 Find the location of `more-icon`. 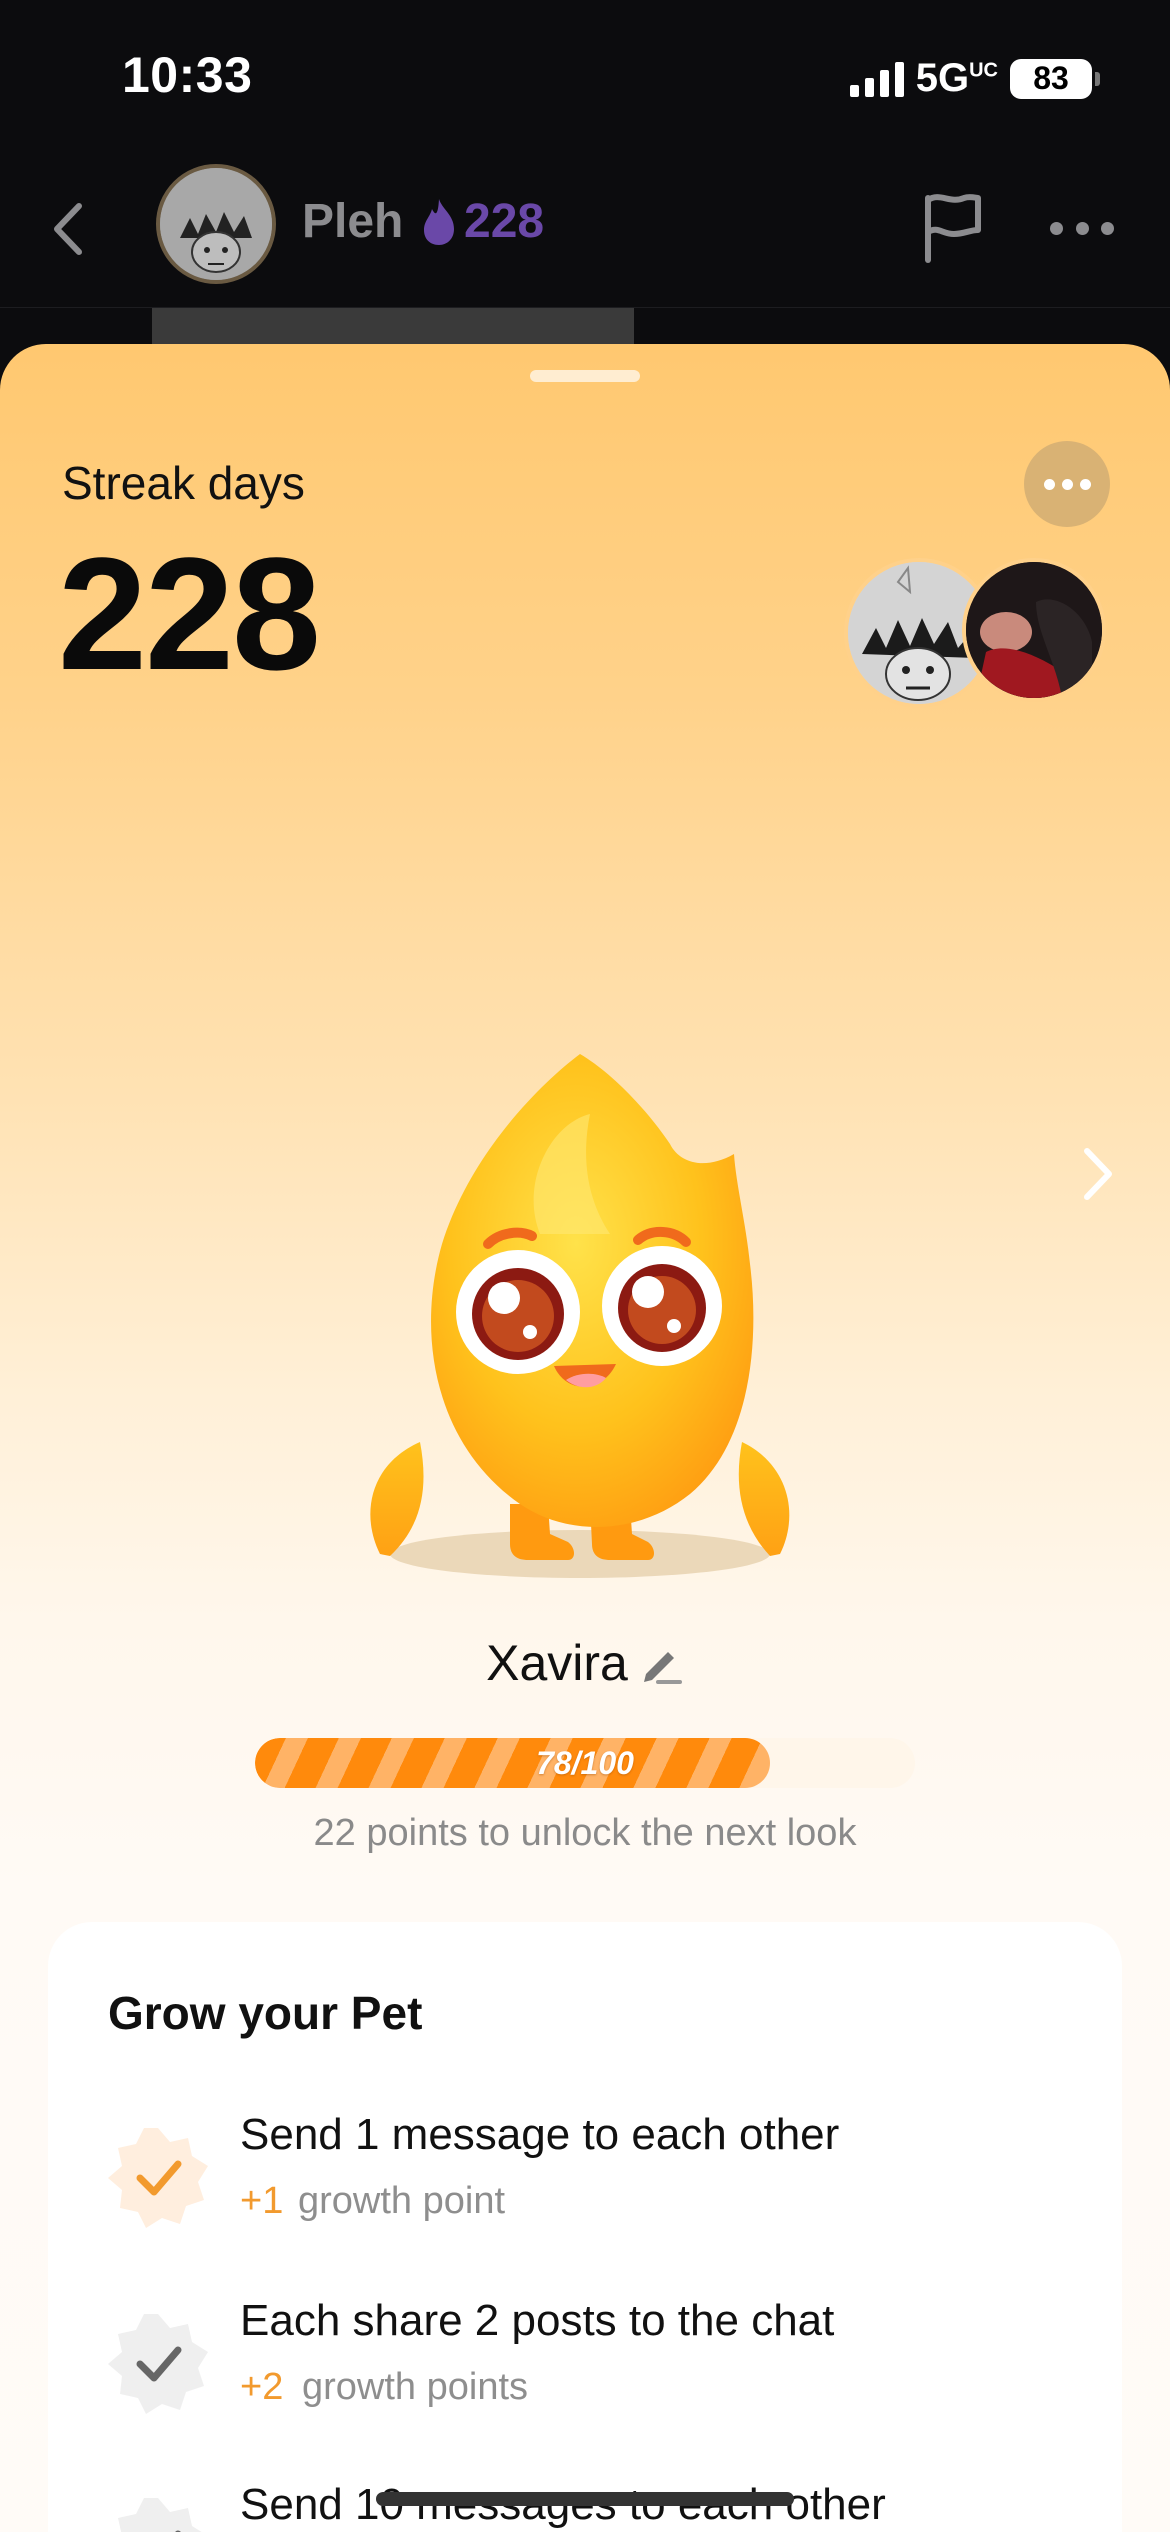

more-icon is located at coordinates (1082, 228).